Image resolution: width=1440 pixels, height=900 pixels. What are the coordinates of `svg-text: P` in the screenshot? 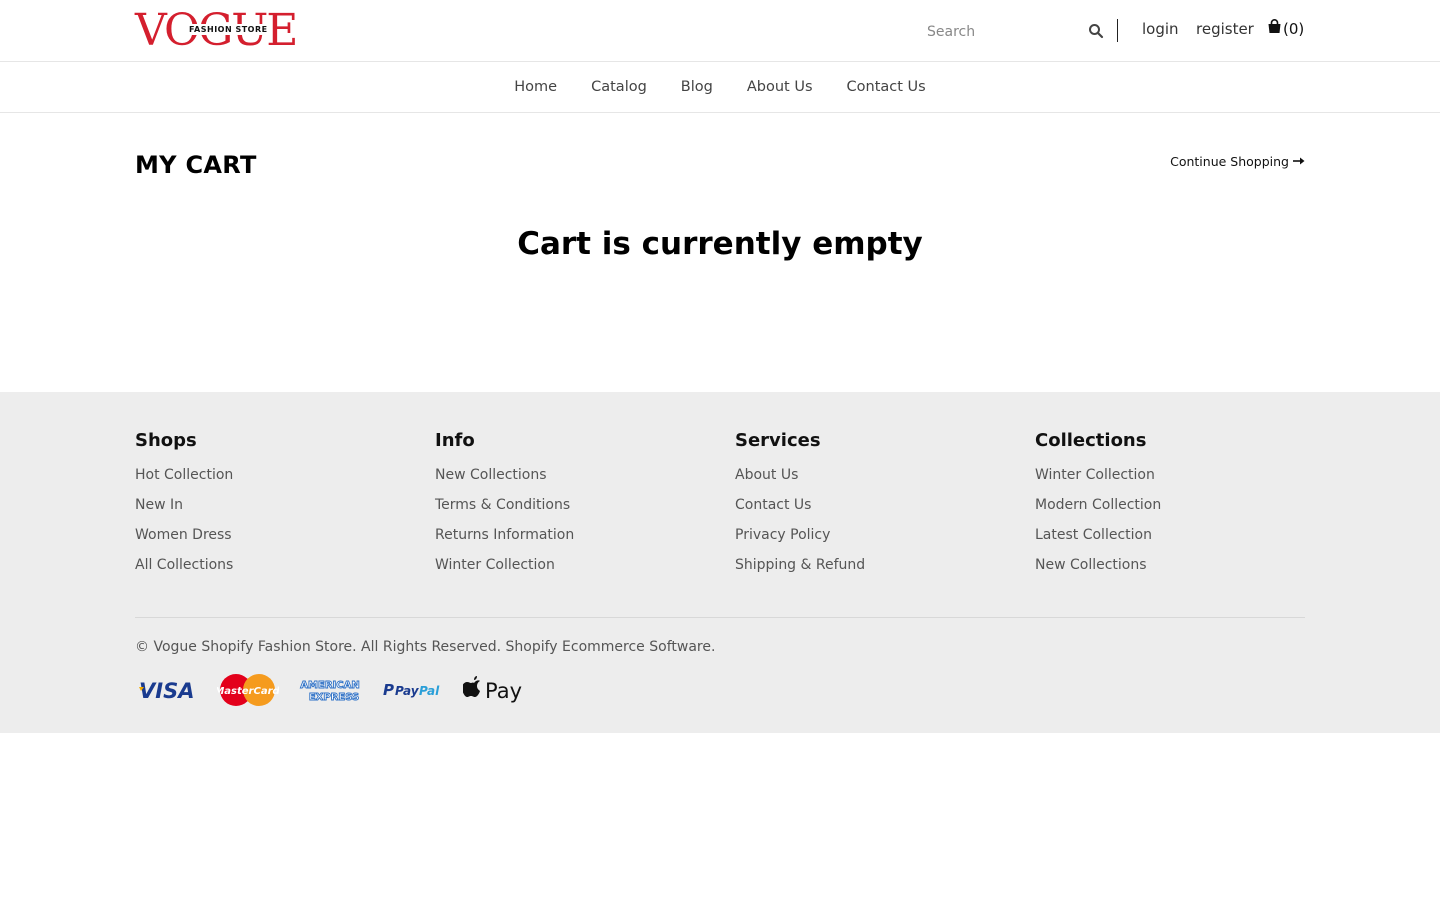 It's located at (388, 690).